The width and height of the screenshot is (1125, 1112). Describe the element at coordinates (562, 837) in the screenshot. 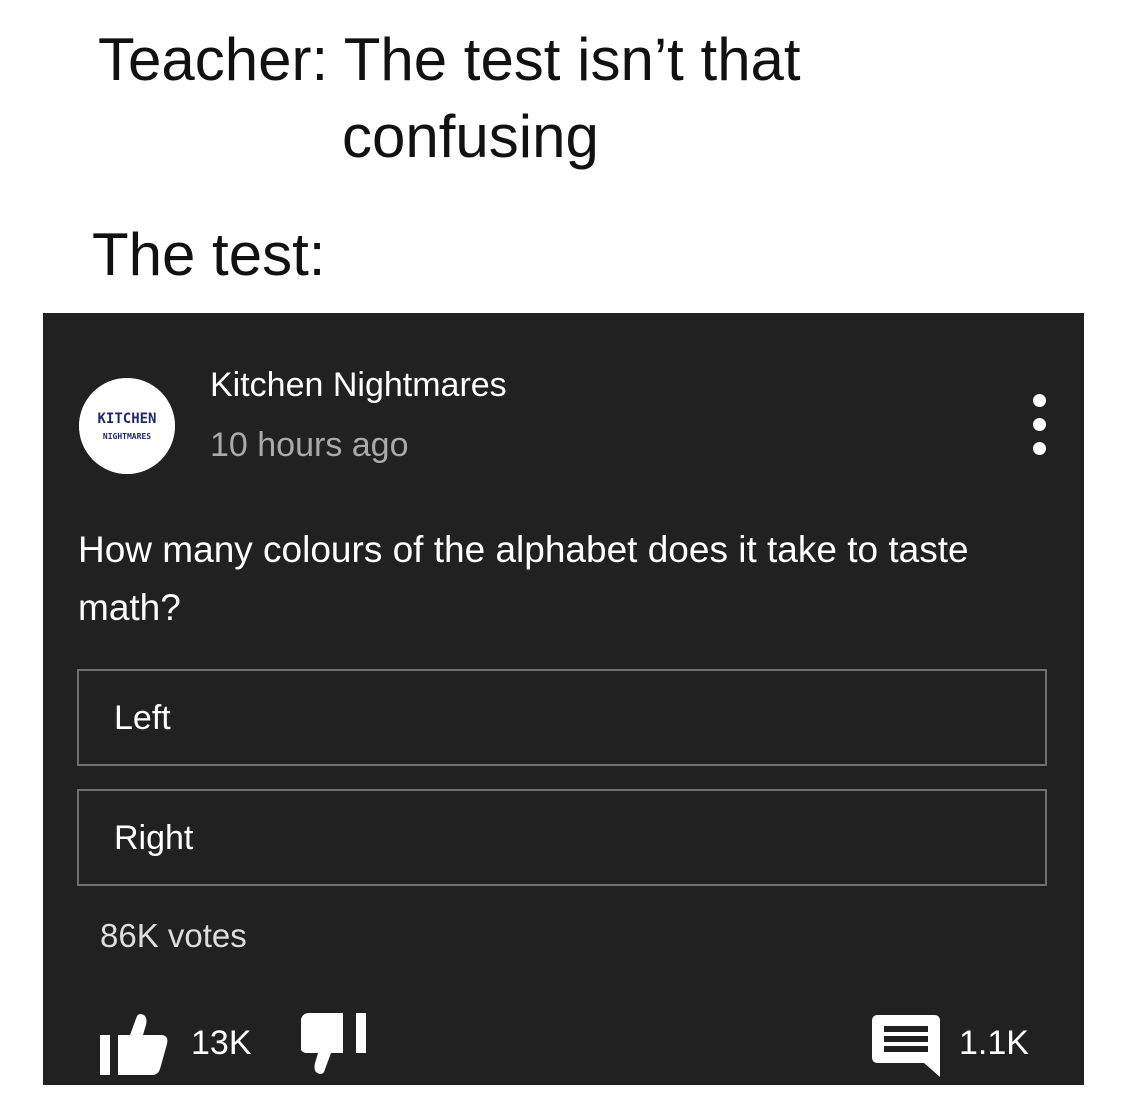

I see `poll-option-right: Right` at that location.